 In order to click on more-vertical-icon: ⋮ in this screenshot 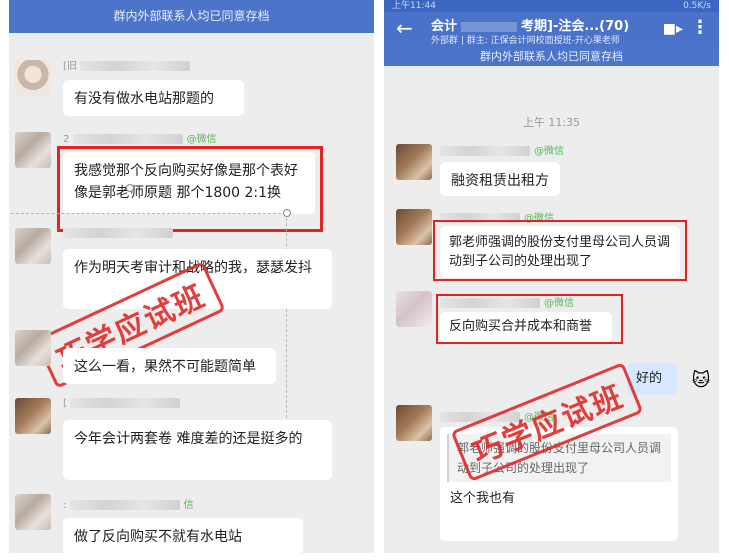, I will do `click(700, 27)`.